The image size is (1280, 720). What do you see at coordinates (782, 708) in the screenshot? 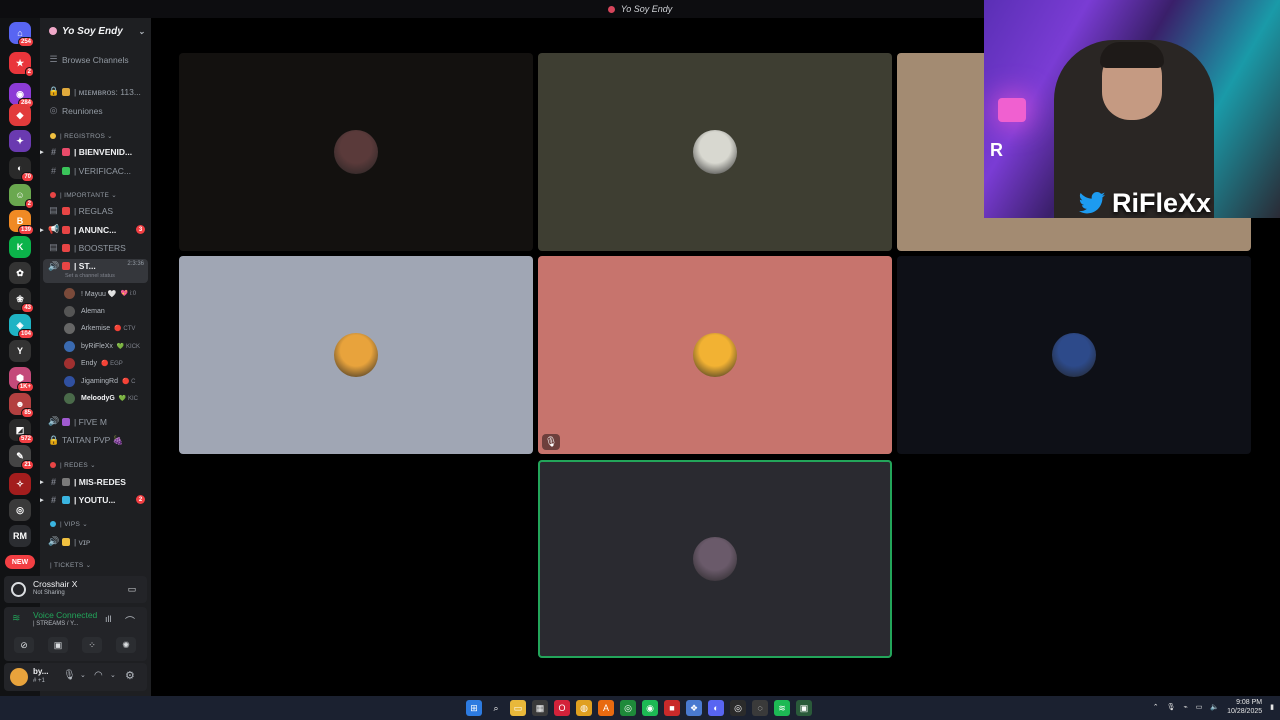
I see `spotify-icon: ≋` at bounding box center [782, 708].